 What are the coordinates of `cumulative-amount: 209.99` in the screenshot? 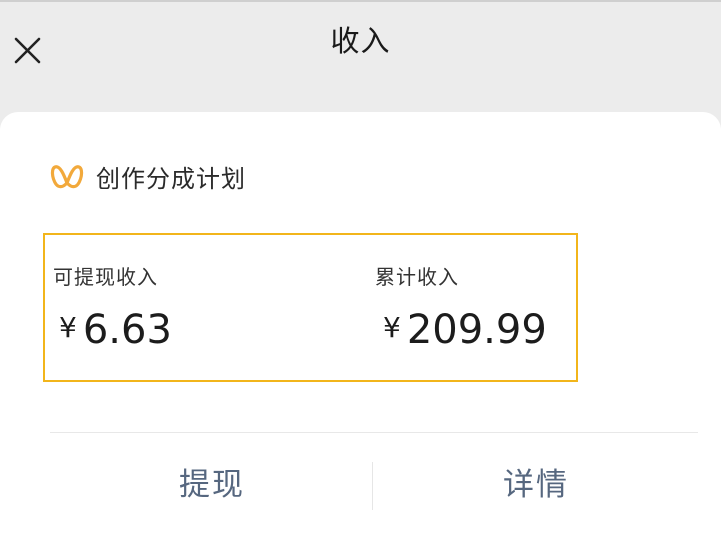 It's located at (476, 330).